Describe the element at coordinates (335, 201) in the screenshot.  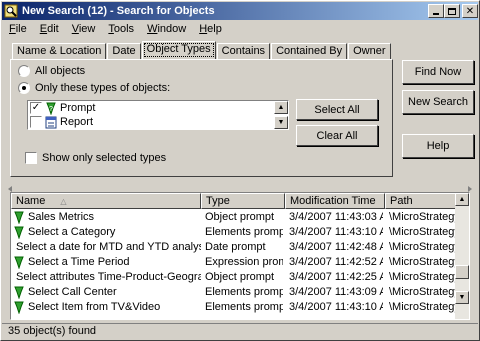
I see `column-header-modification-time: Modification Time` at that location.